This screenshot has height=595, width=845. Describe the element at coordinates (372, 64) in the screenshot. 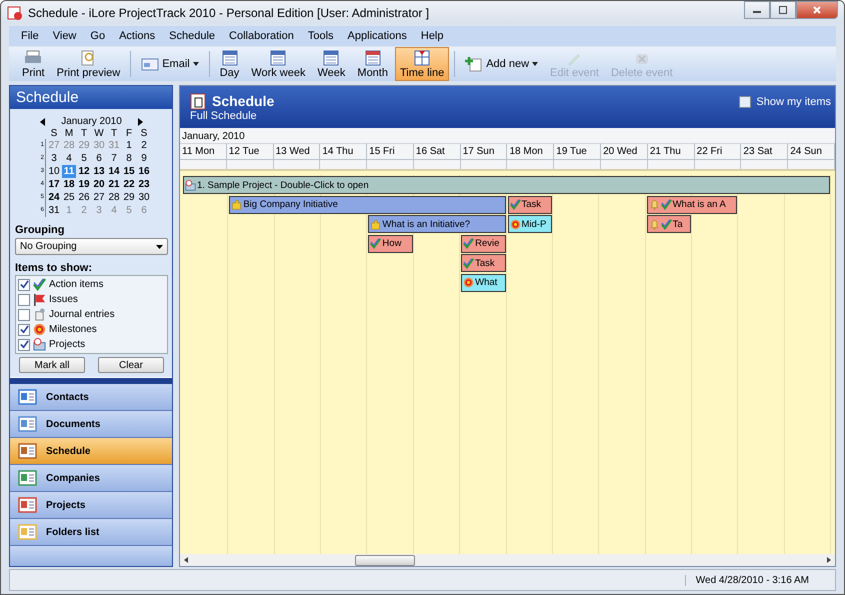

I see `toolbar-button: Month` at that location.